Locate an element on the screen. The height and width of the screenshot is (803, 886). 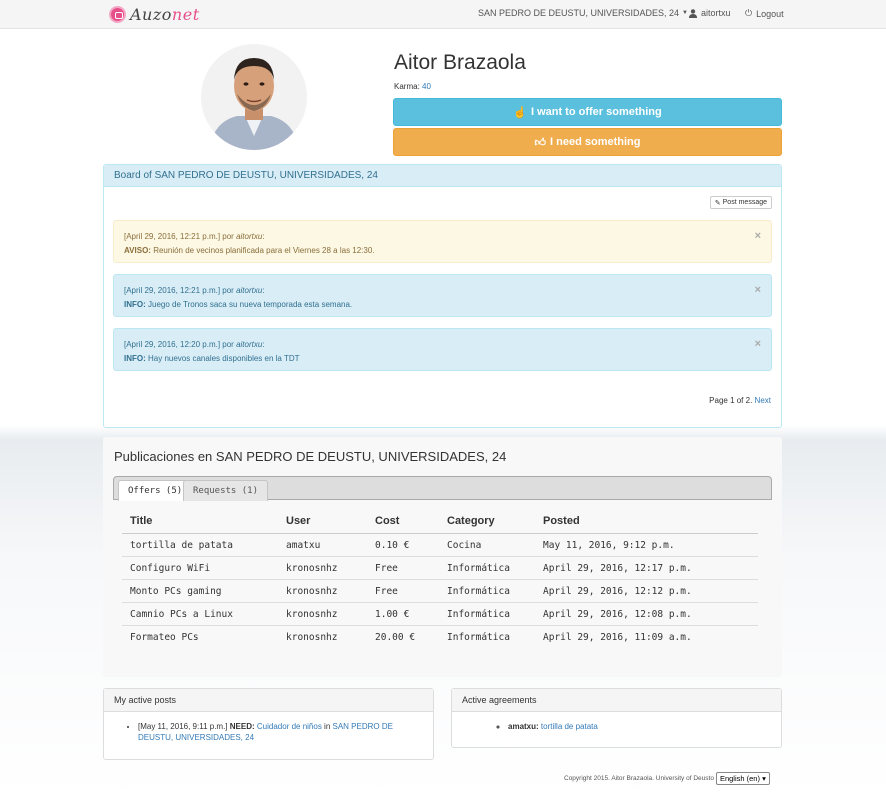
tab-offers: Offers (5) is located at coordinates (155, 490).